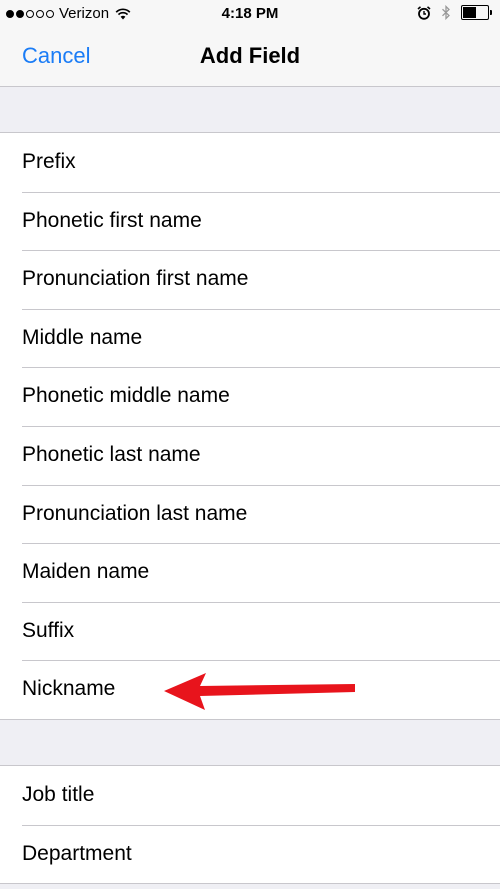 The image size is (500, 889). What do you see at coordinates (49, 161) in the screenshot?
I see `list-item-label: Prefix` at bounding box center [49, 161].